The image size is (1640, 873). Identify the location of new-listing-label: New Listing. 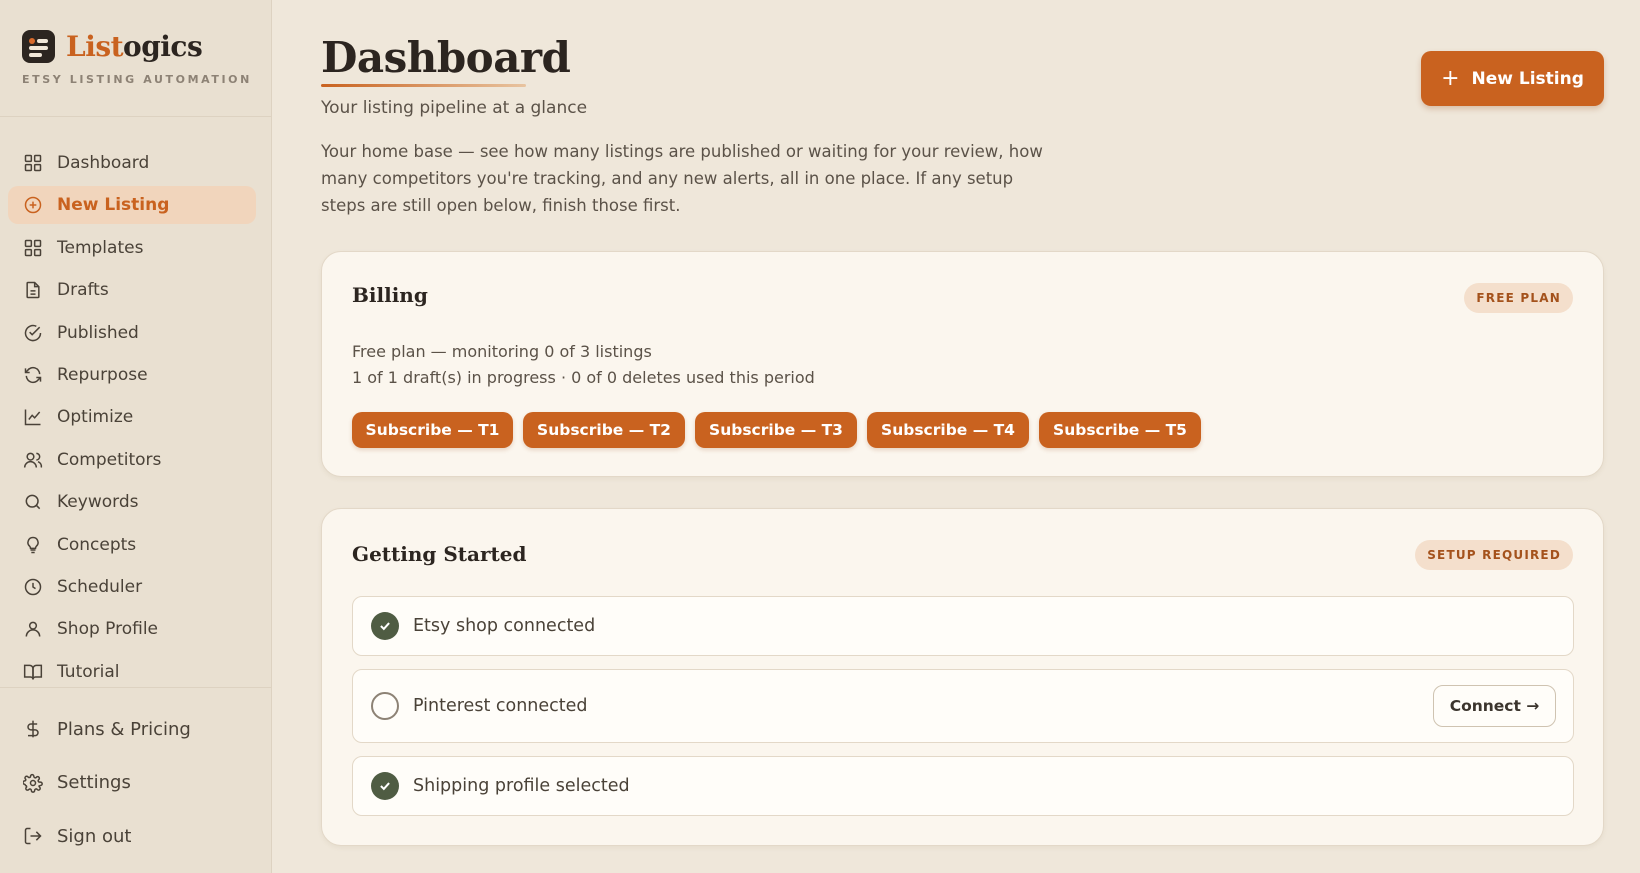
(1527, 78).